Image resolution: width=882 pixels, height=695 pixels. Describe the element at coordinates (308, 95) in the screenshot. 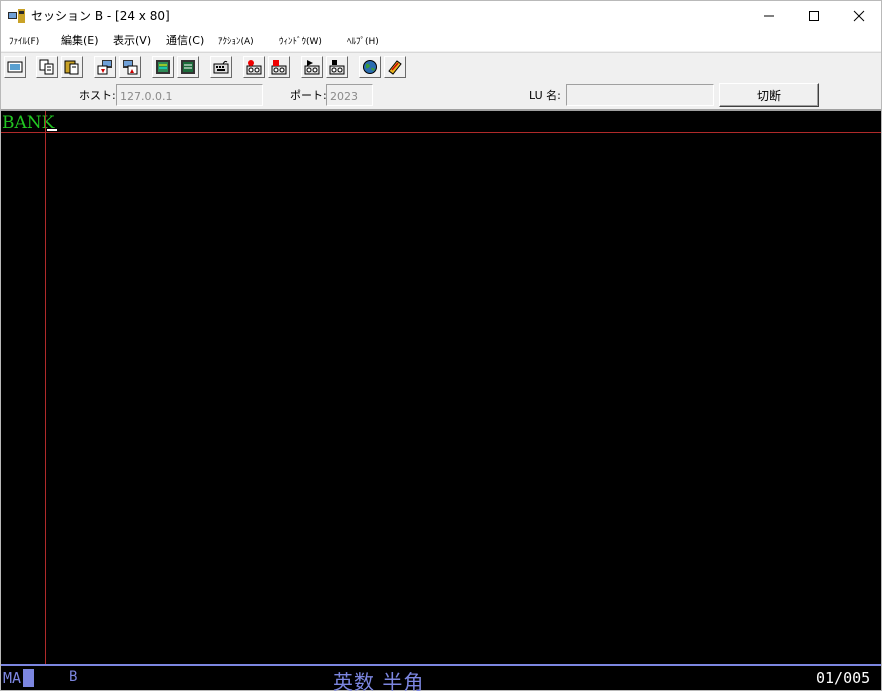

I see `port-label: ポート:` at that location.